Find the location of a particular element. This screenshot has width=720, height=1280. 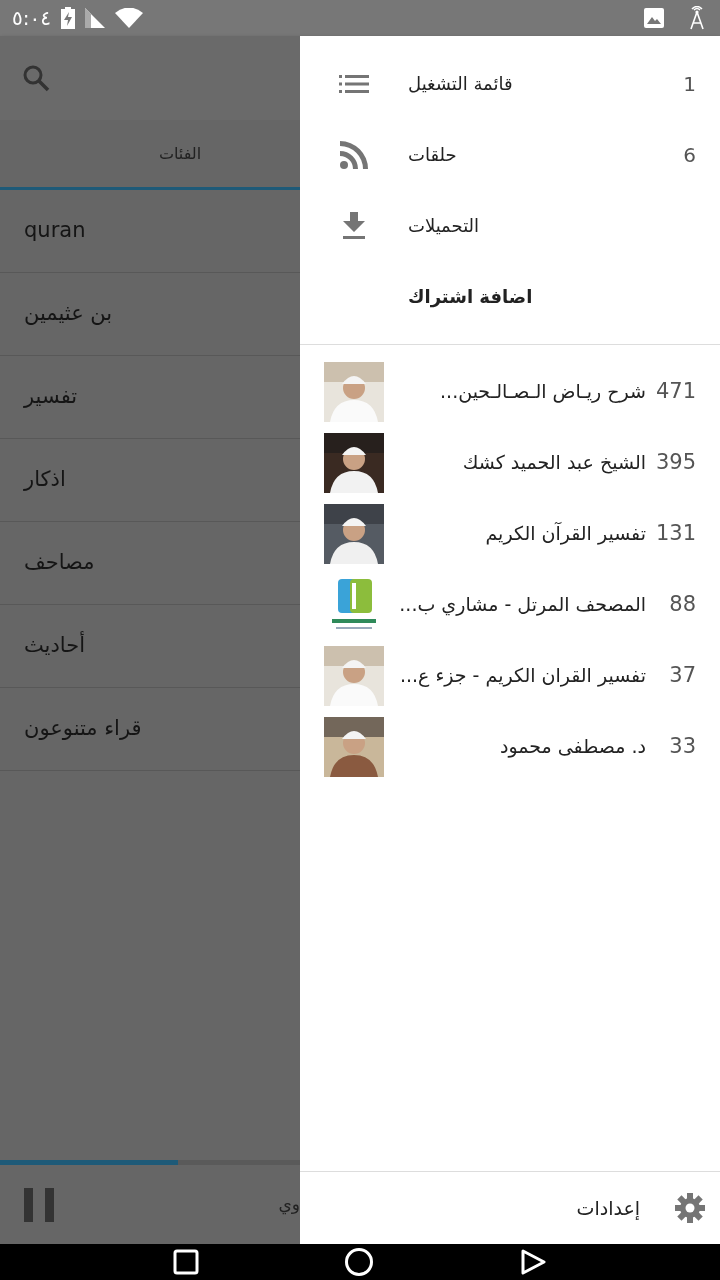

status-time: ٥:٠٤ is located at coordinates (31, 18).